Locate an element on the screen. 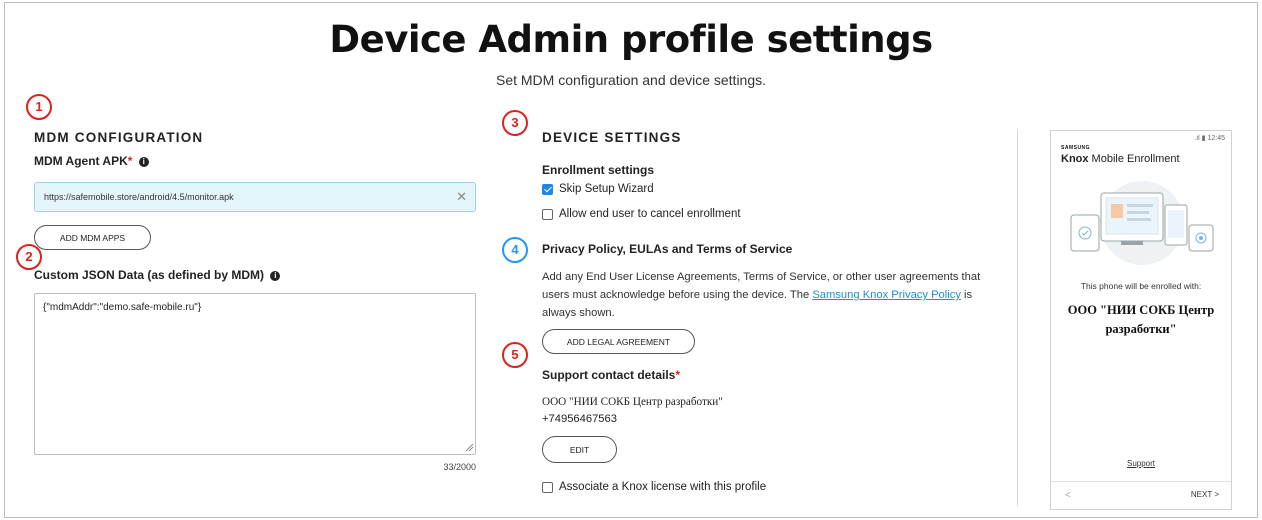  samsung-logo: SAMSUNG is located at coordinates (1076, 148).